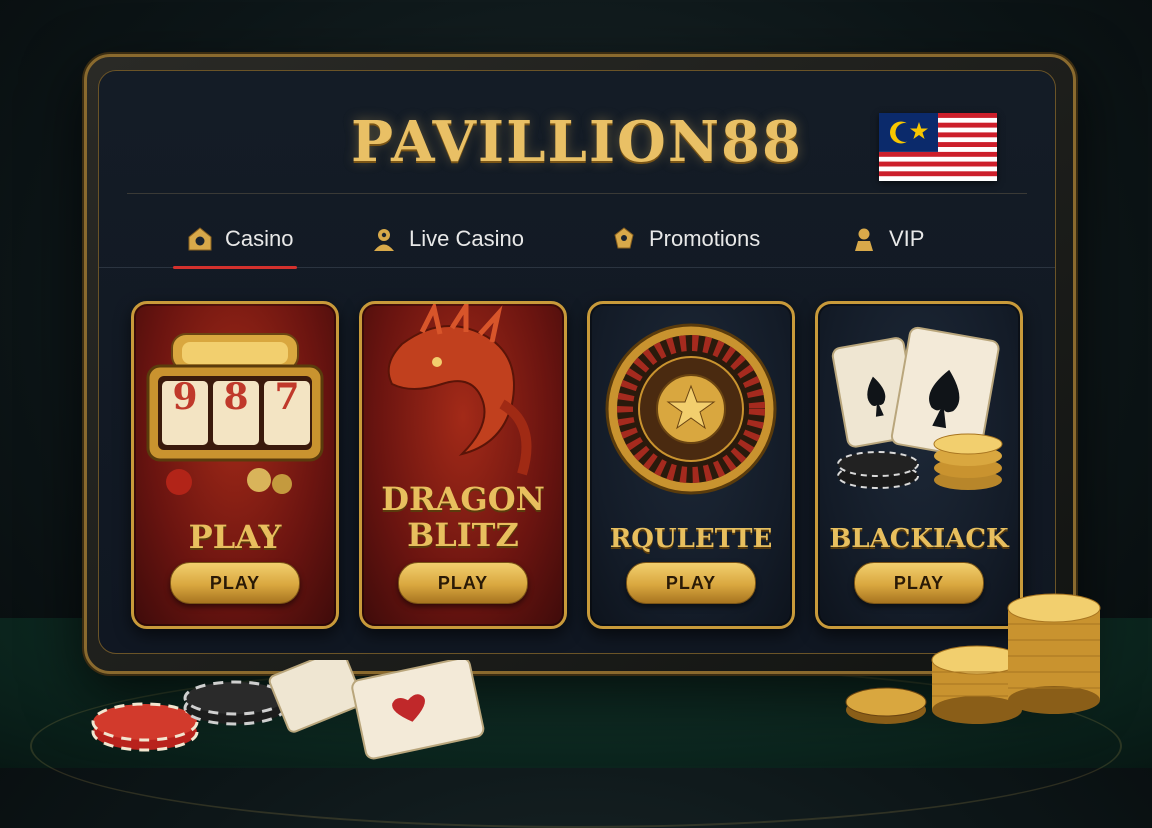 This screenshot has width=1152, height=828. I want to click on gift-icon, so click(624, 238).